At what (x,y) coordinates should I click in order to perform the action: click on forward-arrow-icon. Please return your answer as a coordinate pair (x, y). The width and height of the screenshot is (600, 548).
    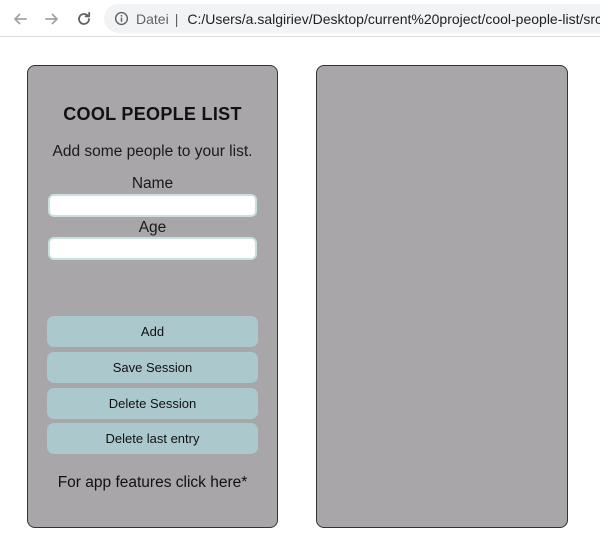
    Looking at the image, I should click on (51, 19).